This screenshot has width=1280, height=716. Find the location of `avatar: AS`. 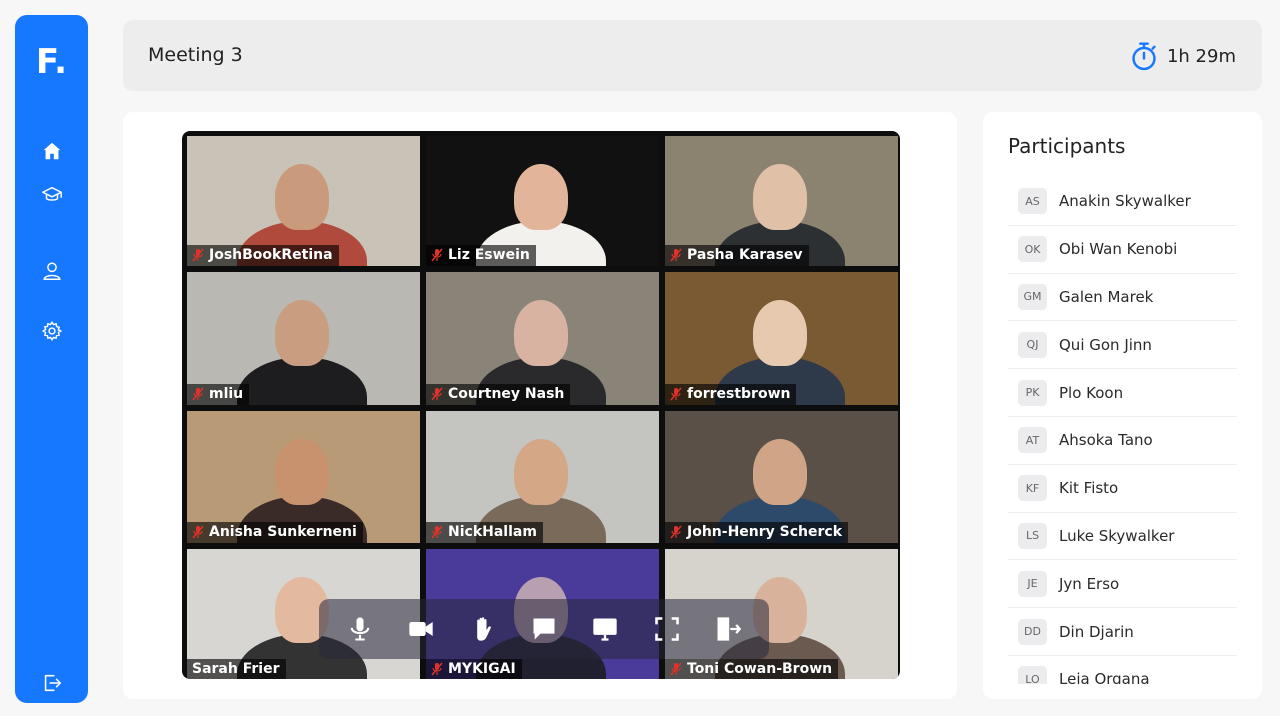

avatar: AS is located at coordinates (1032, 201).